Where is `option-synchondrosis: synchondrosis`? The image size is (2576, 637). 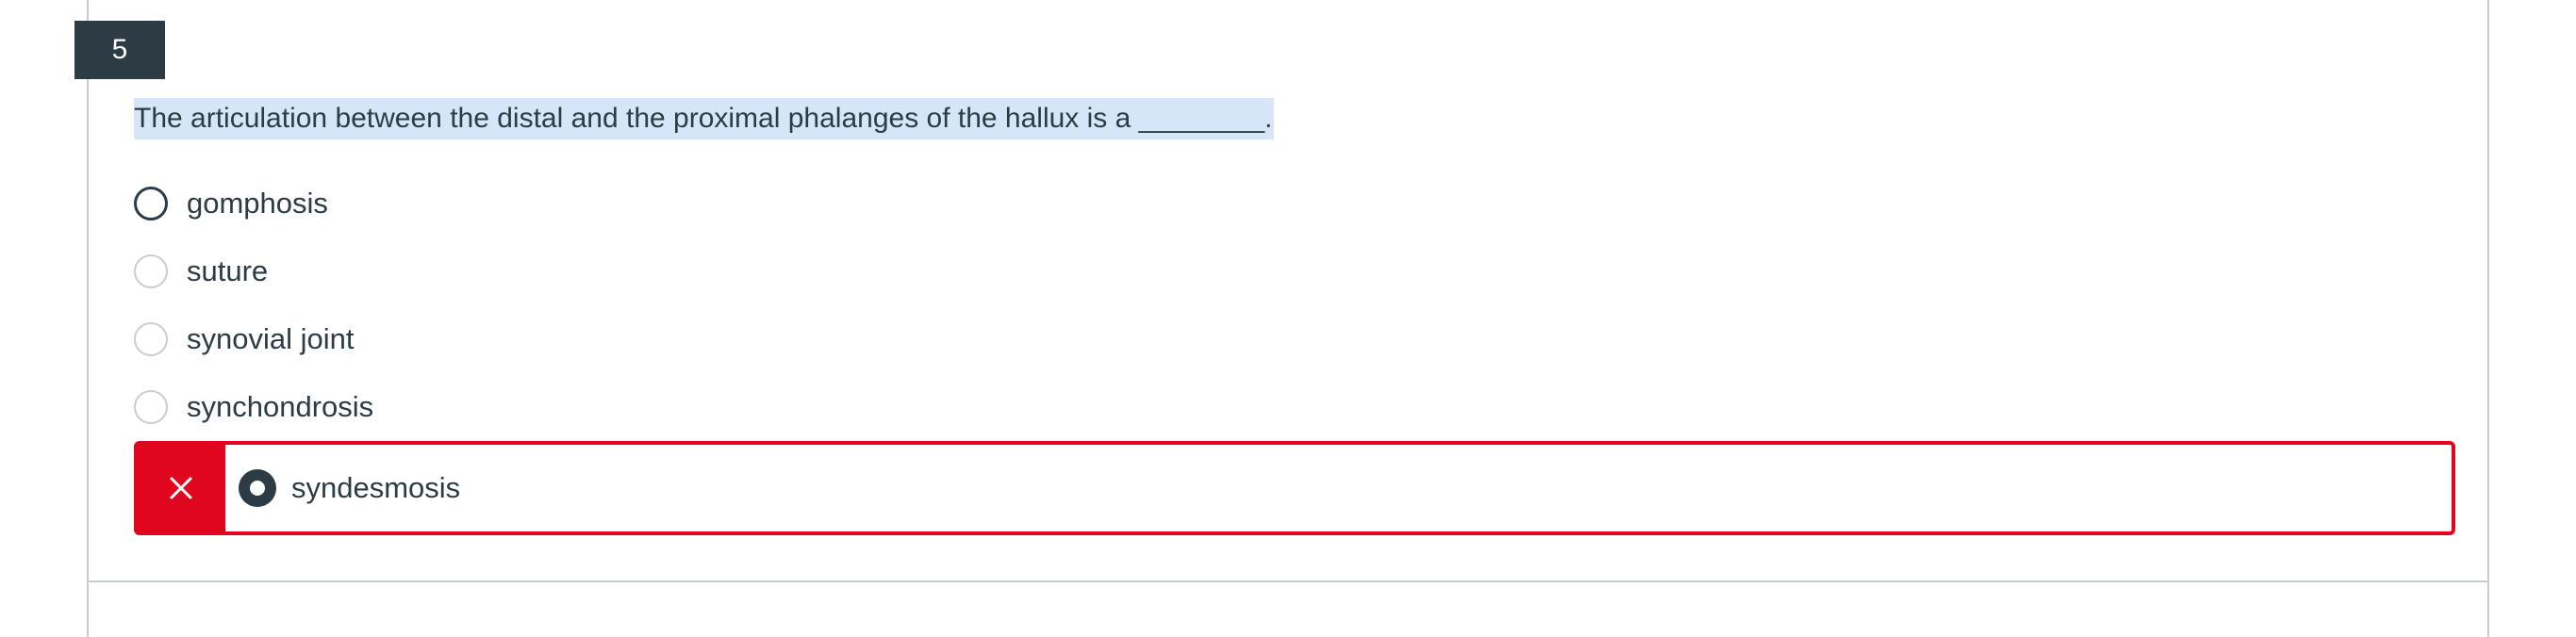
option-synchondrosis: synchondrosis is located at coordinates (253, 407).